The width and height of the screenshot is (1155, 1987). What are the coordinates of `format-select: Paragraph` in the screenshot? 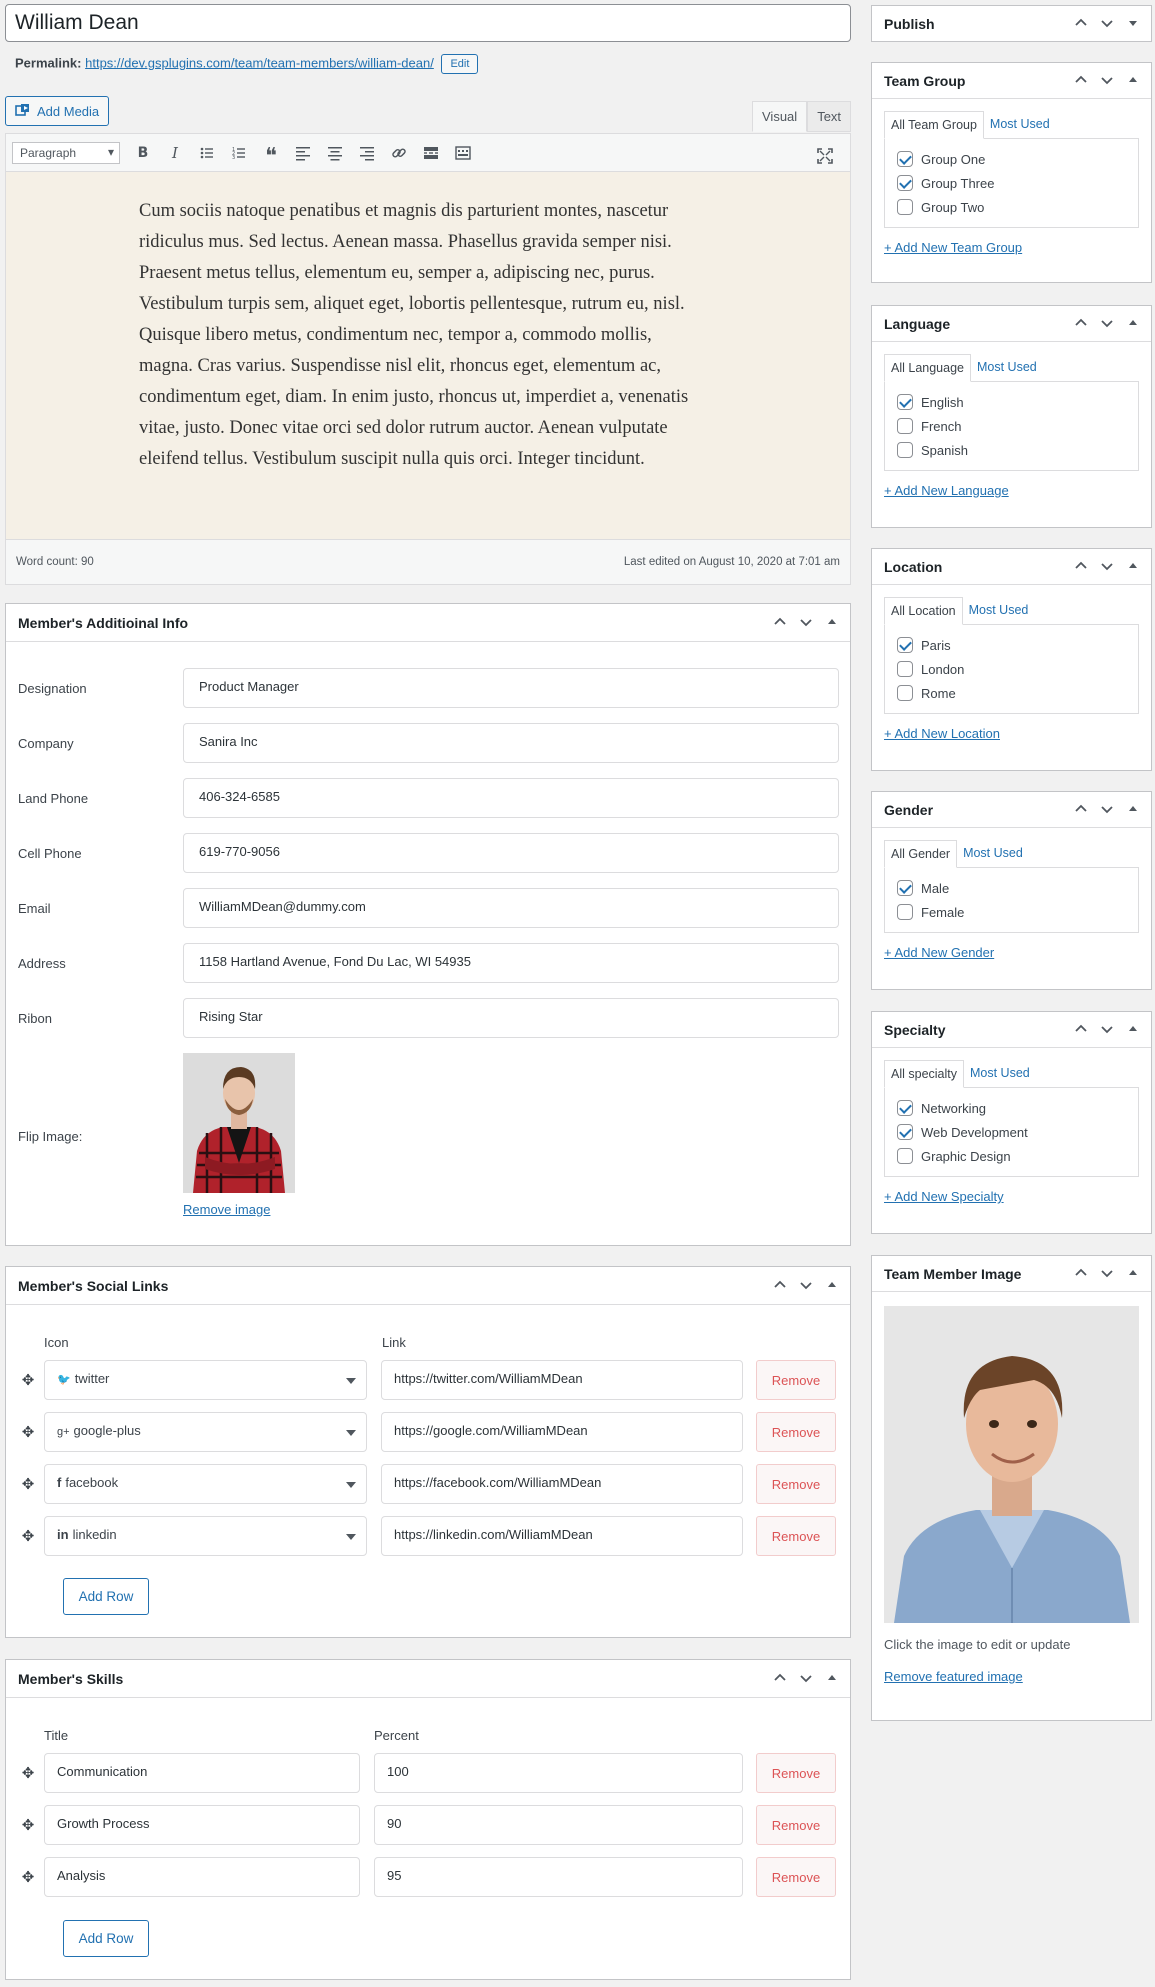 It's located at (66, 152).